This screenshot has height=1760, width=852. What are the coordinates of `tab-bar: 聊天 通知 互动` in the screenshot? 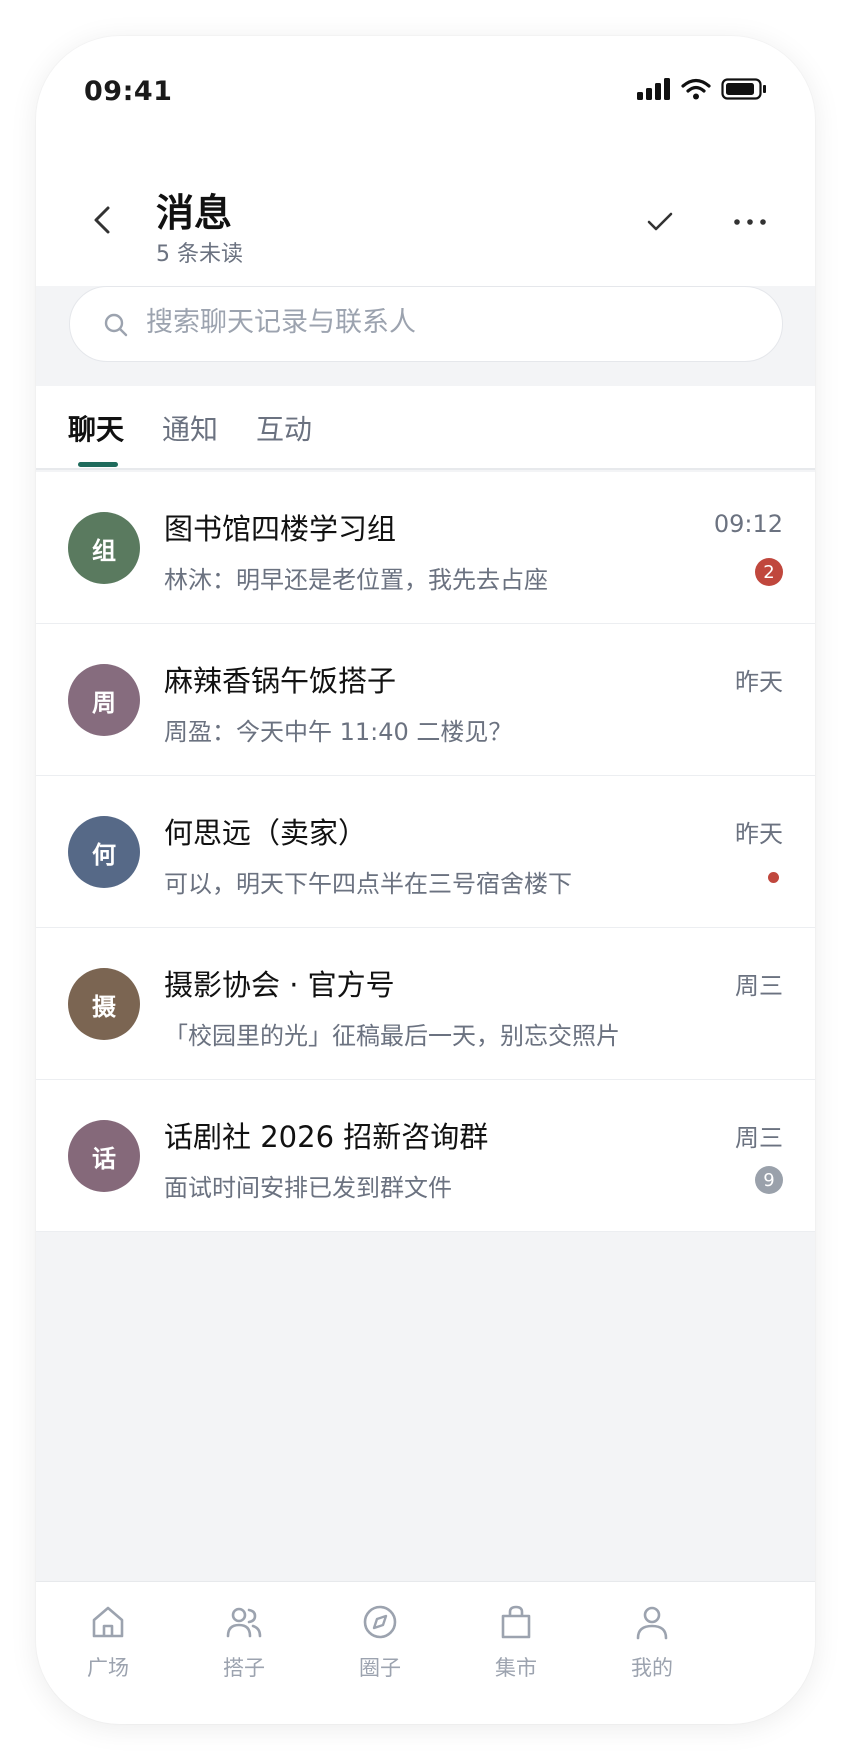 It's located at (425, 428).